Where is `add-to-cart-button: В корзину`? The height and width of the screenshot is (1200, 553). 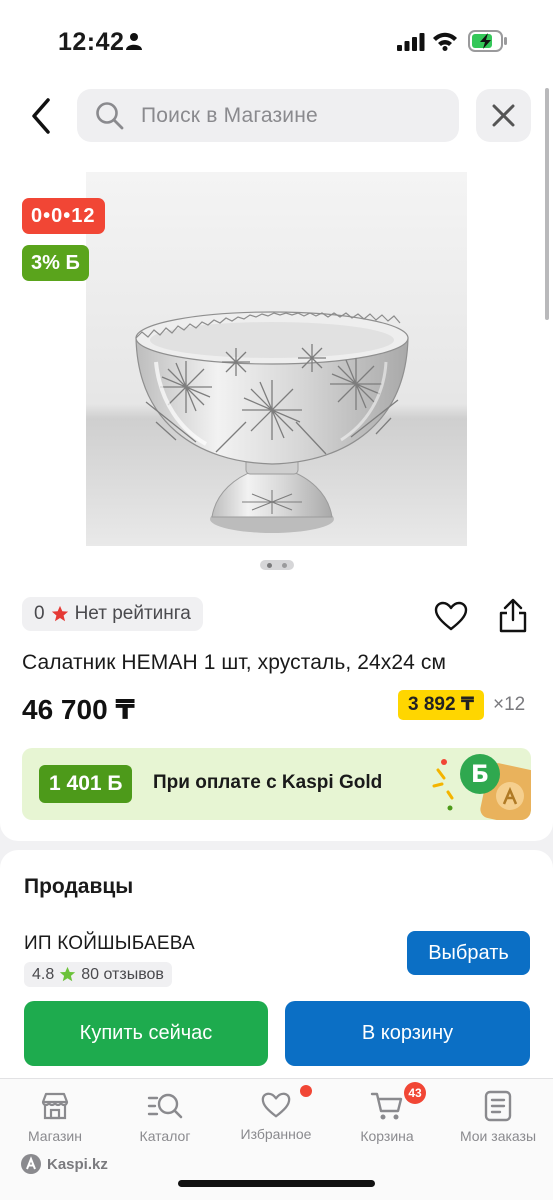 add-to-cart-button: В корзину is located at coordinates (407, 1033).